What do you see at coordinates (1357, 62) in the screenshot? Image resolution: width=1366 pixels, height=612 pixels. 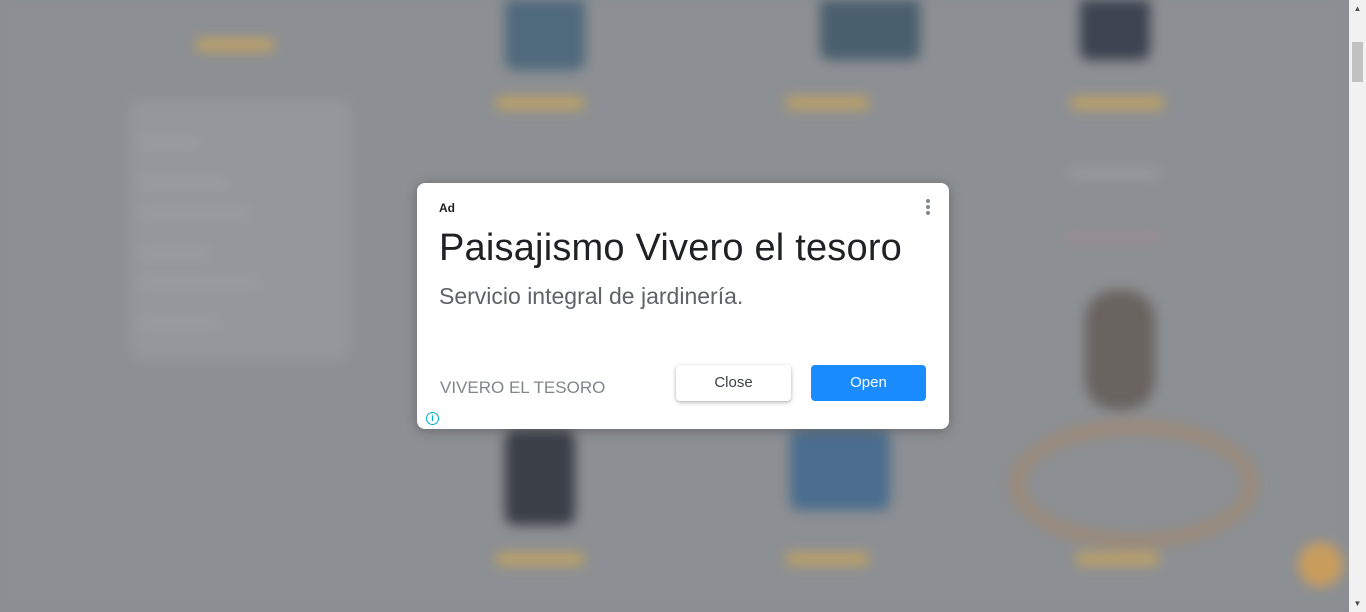 I see `scroll-thumb` at bounding box center [1357, 62].